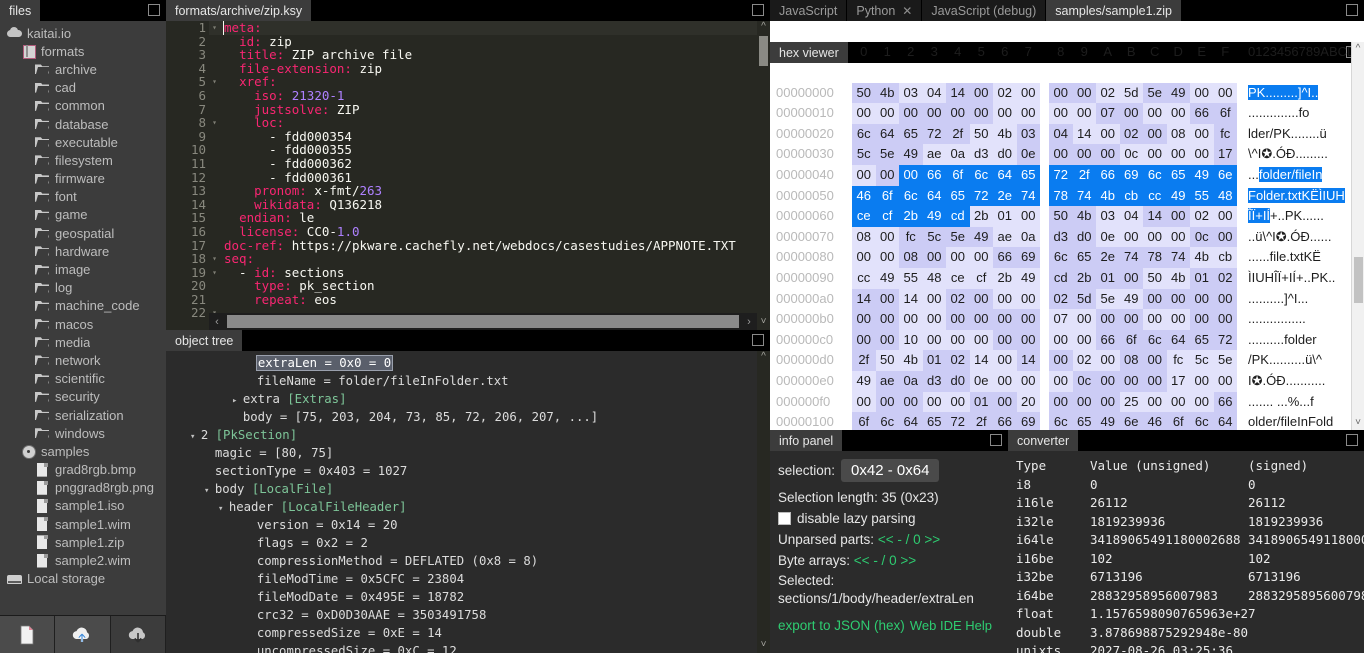 This screenshot has width=1364, height=653. What do you see at coordinates (1285, 360) in the screenshot?
I see `hex-ascii: /PK..........ü\^` at bounding box center [1285, 360].